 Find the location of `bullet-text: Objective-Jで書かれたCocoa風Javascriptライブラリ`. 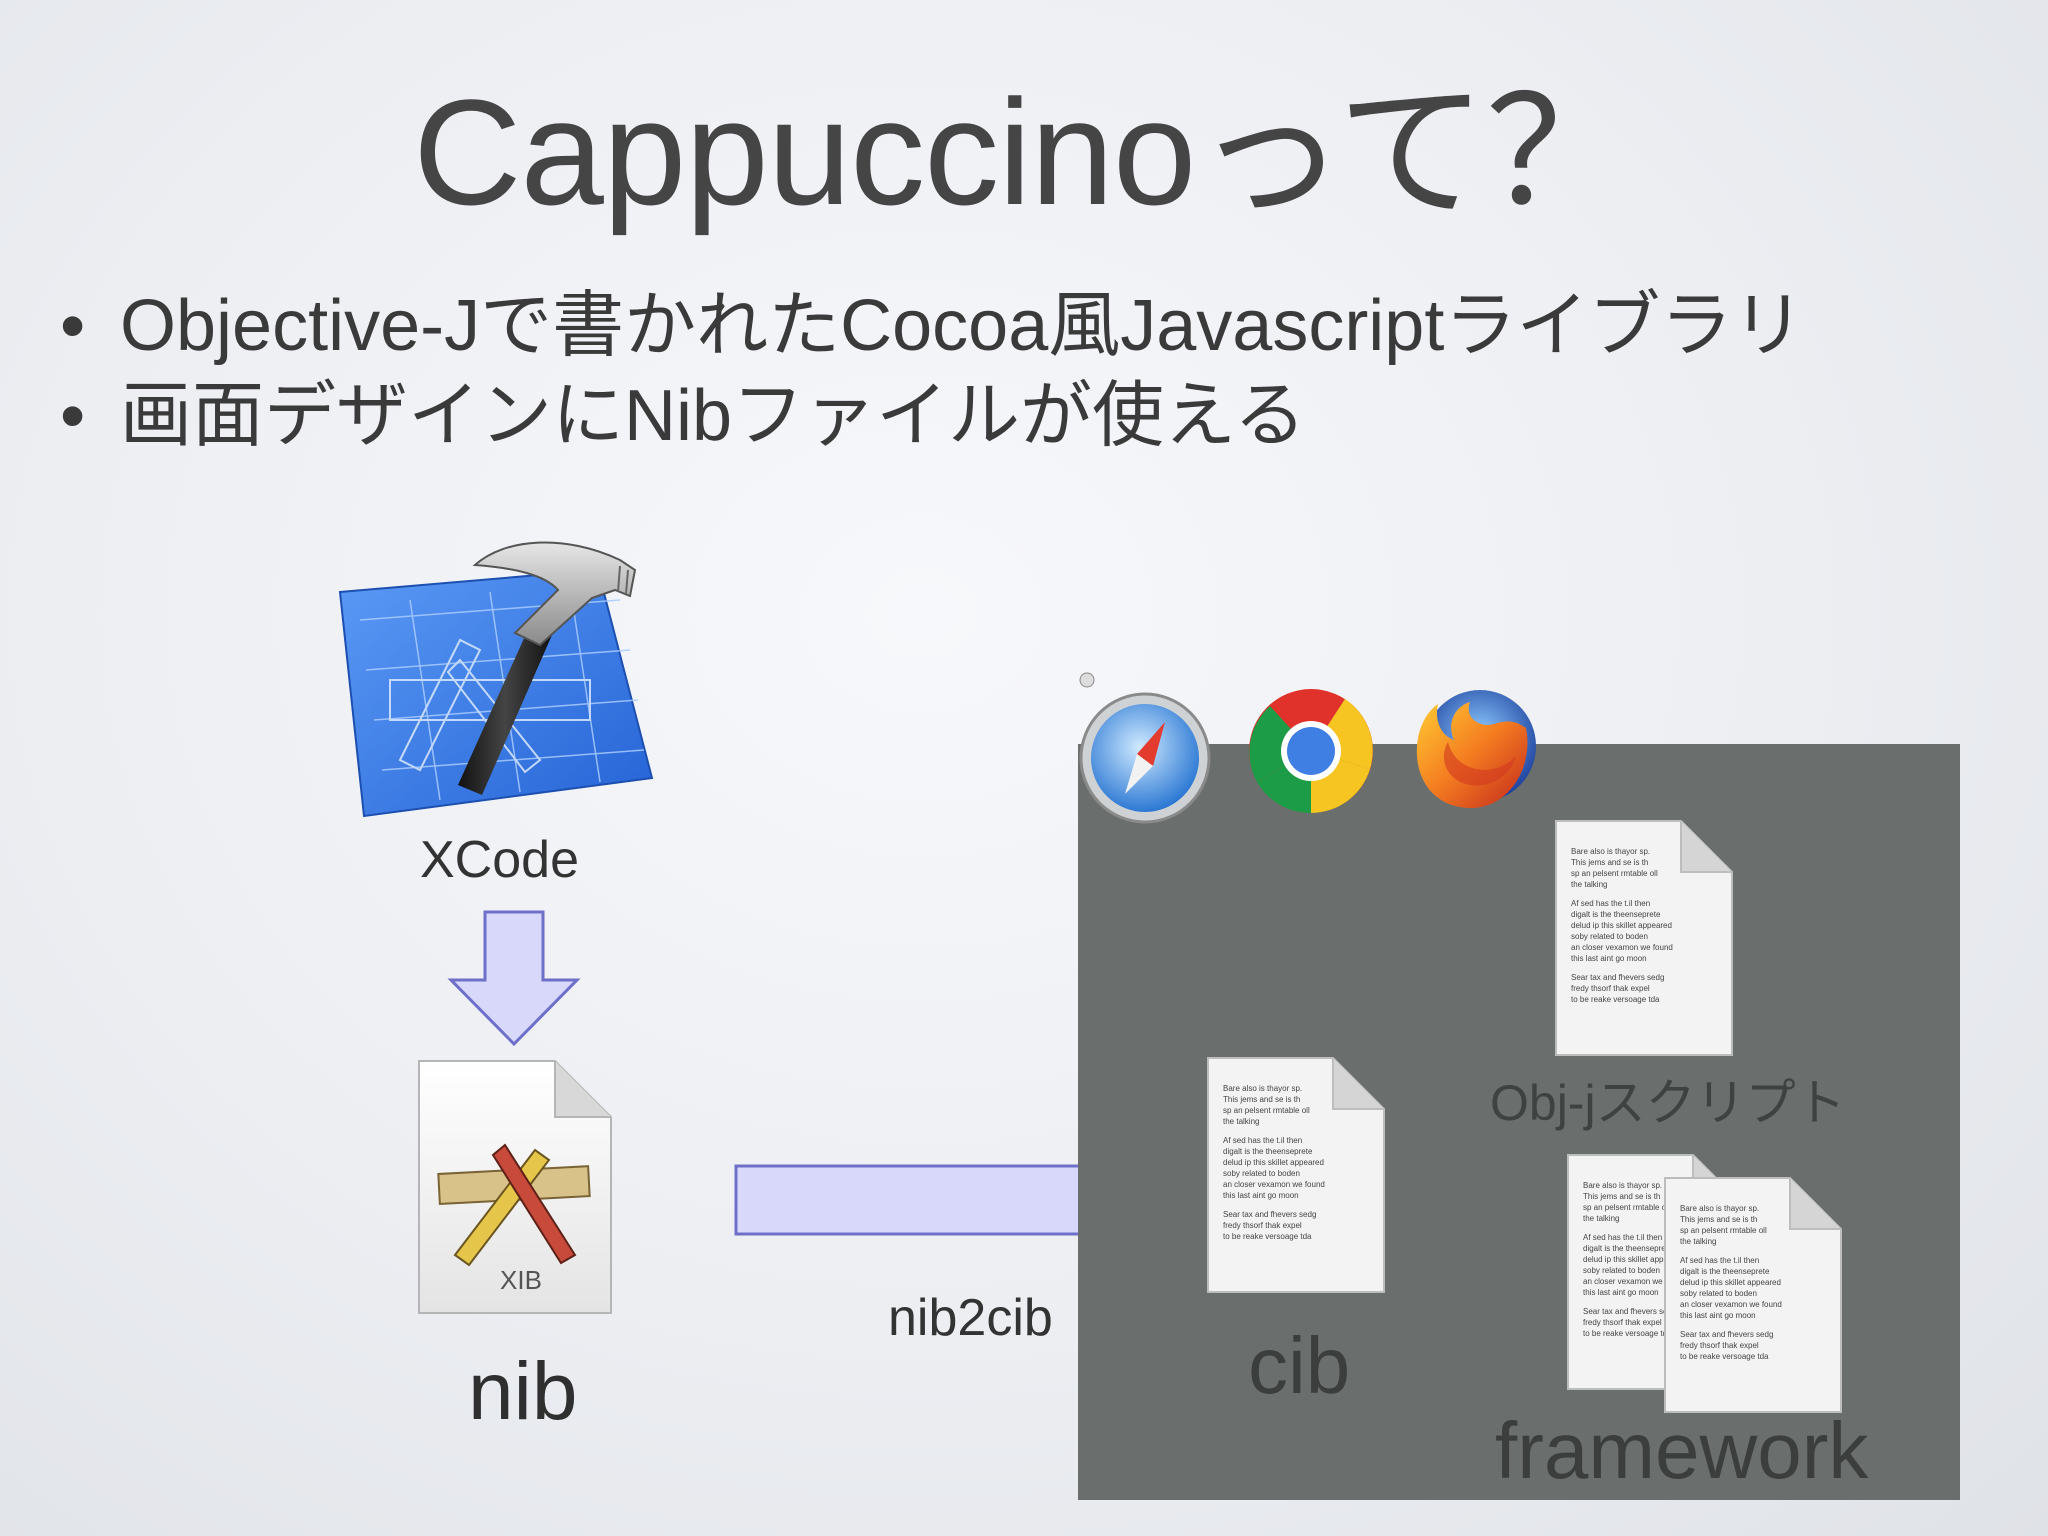

bullet-text: Objective-Jで書かれたCocoa風Javascriptライブラリ is located at coordinates (962, 326).